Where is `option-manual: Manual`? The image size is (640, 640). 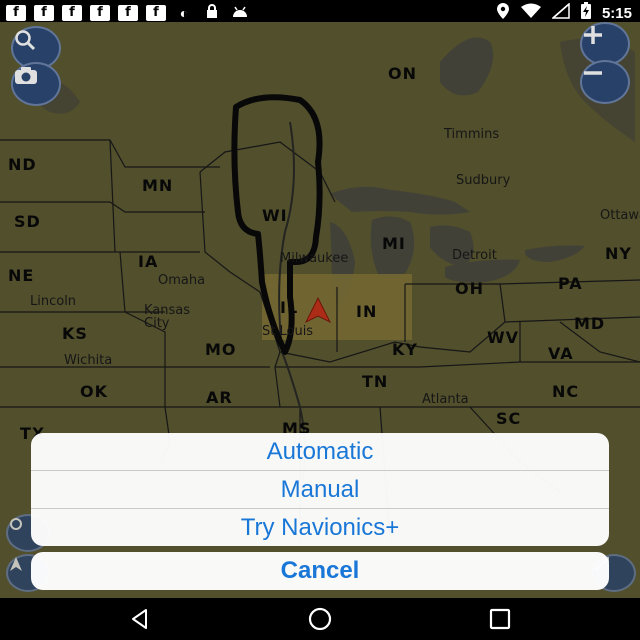 option-manual: Manual is located at coordinates (320, 490).